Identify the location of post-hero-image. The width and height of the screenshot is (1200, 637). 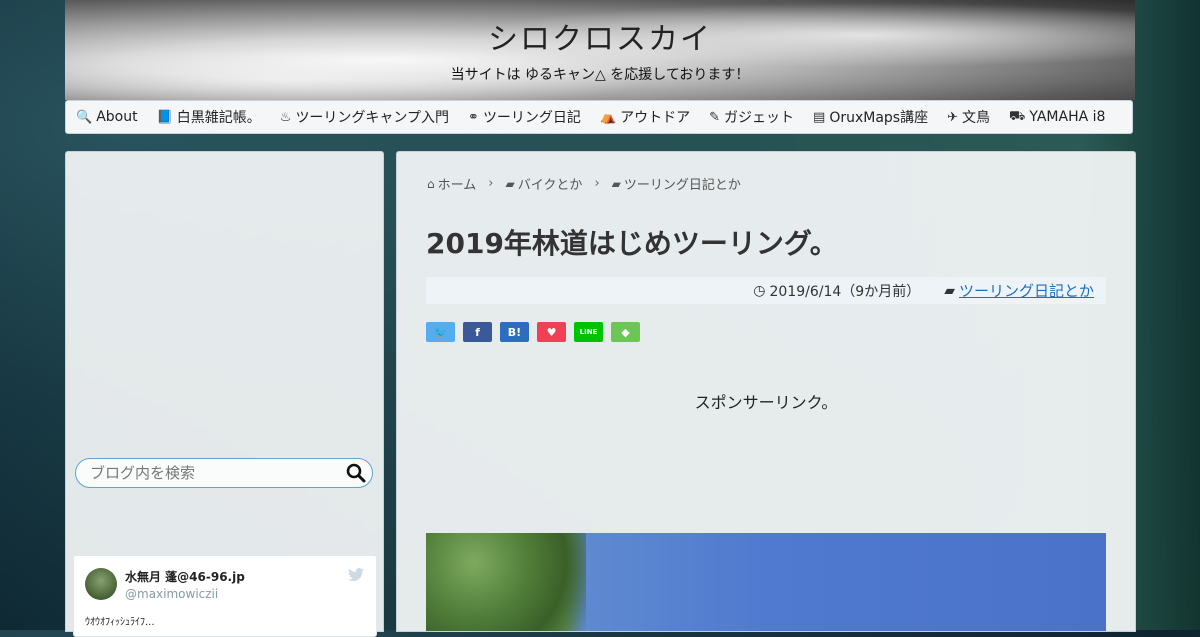
(766, 582).